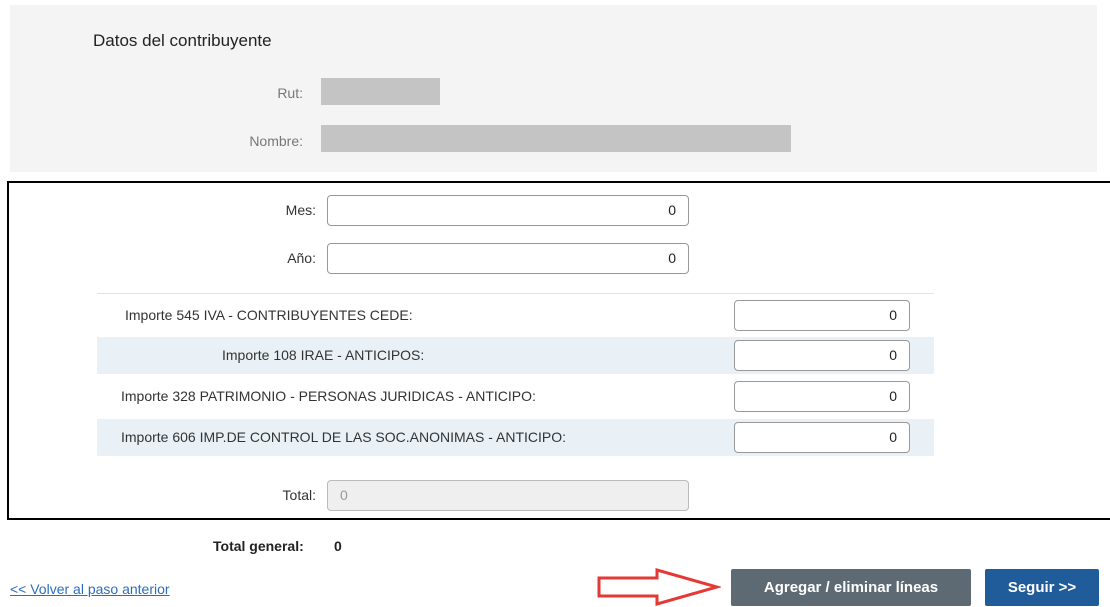 Image resolution: width=1110 pixels, height=607 pixels. Describe the element at coordinates (822, 437) in the screenshot. I see `importe-606-input: 0` at that location.